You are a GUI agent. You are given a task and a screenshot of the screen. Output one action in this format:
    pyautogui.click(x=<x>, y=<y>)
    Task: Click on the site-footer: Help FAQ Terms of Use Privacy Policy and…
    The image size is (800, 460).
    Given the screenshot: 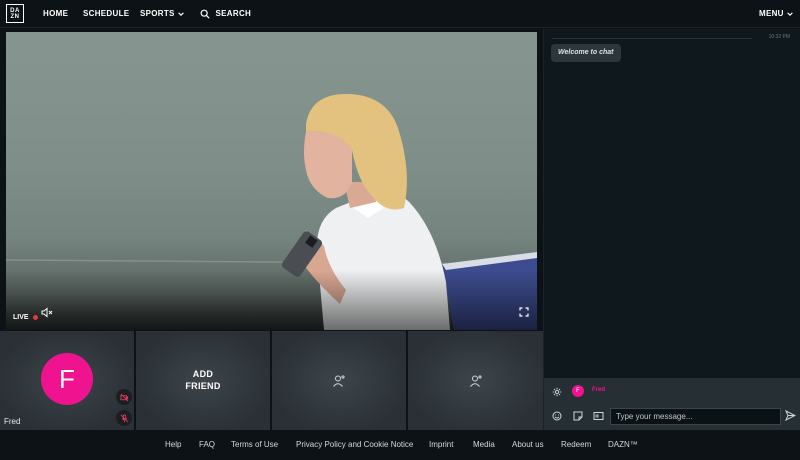 What is the action you would take?
    pyautogui.click(x=400, y=445)
    